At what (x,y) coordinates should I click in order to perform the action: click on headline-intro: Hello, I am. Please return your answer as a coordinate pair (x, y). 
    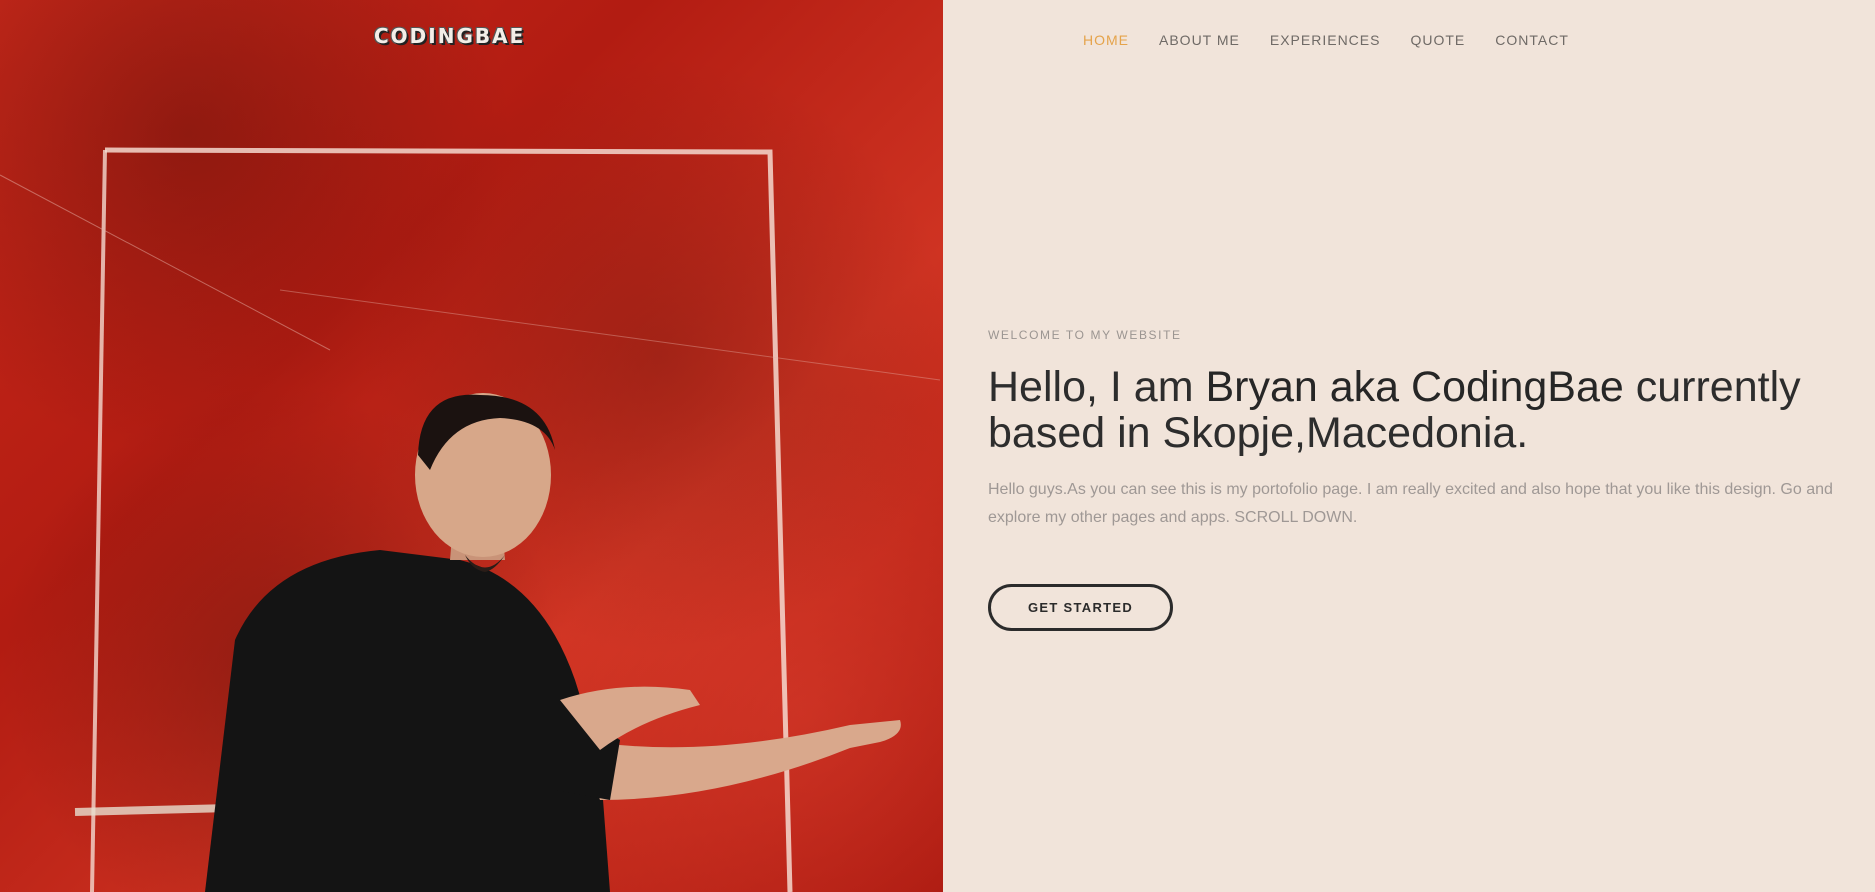
    Looking at the image, I should click on (1097, 387).